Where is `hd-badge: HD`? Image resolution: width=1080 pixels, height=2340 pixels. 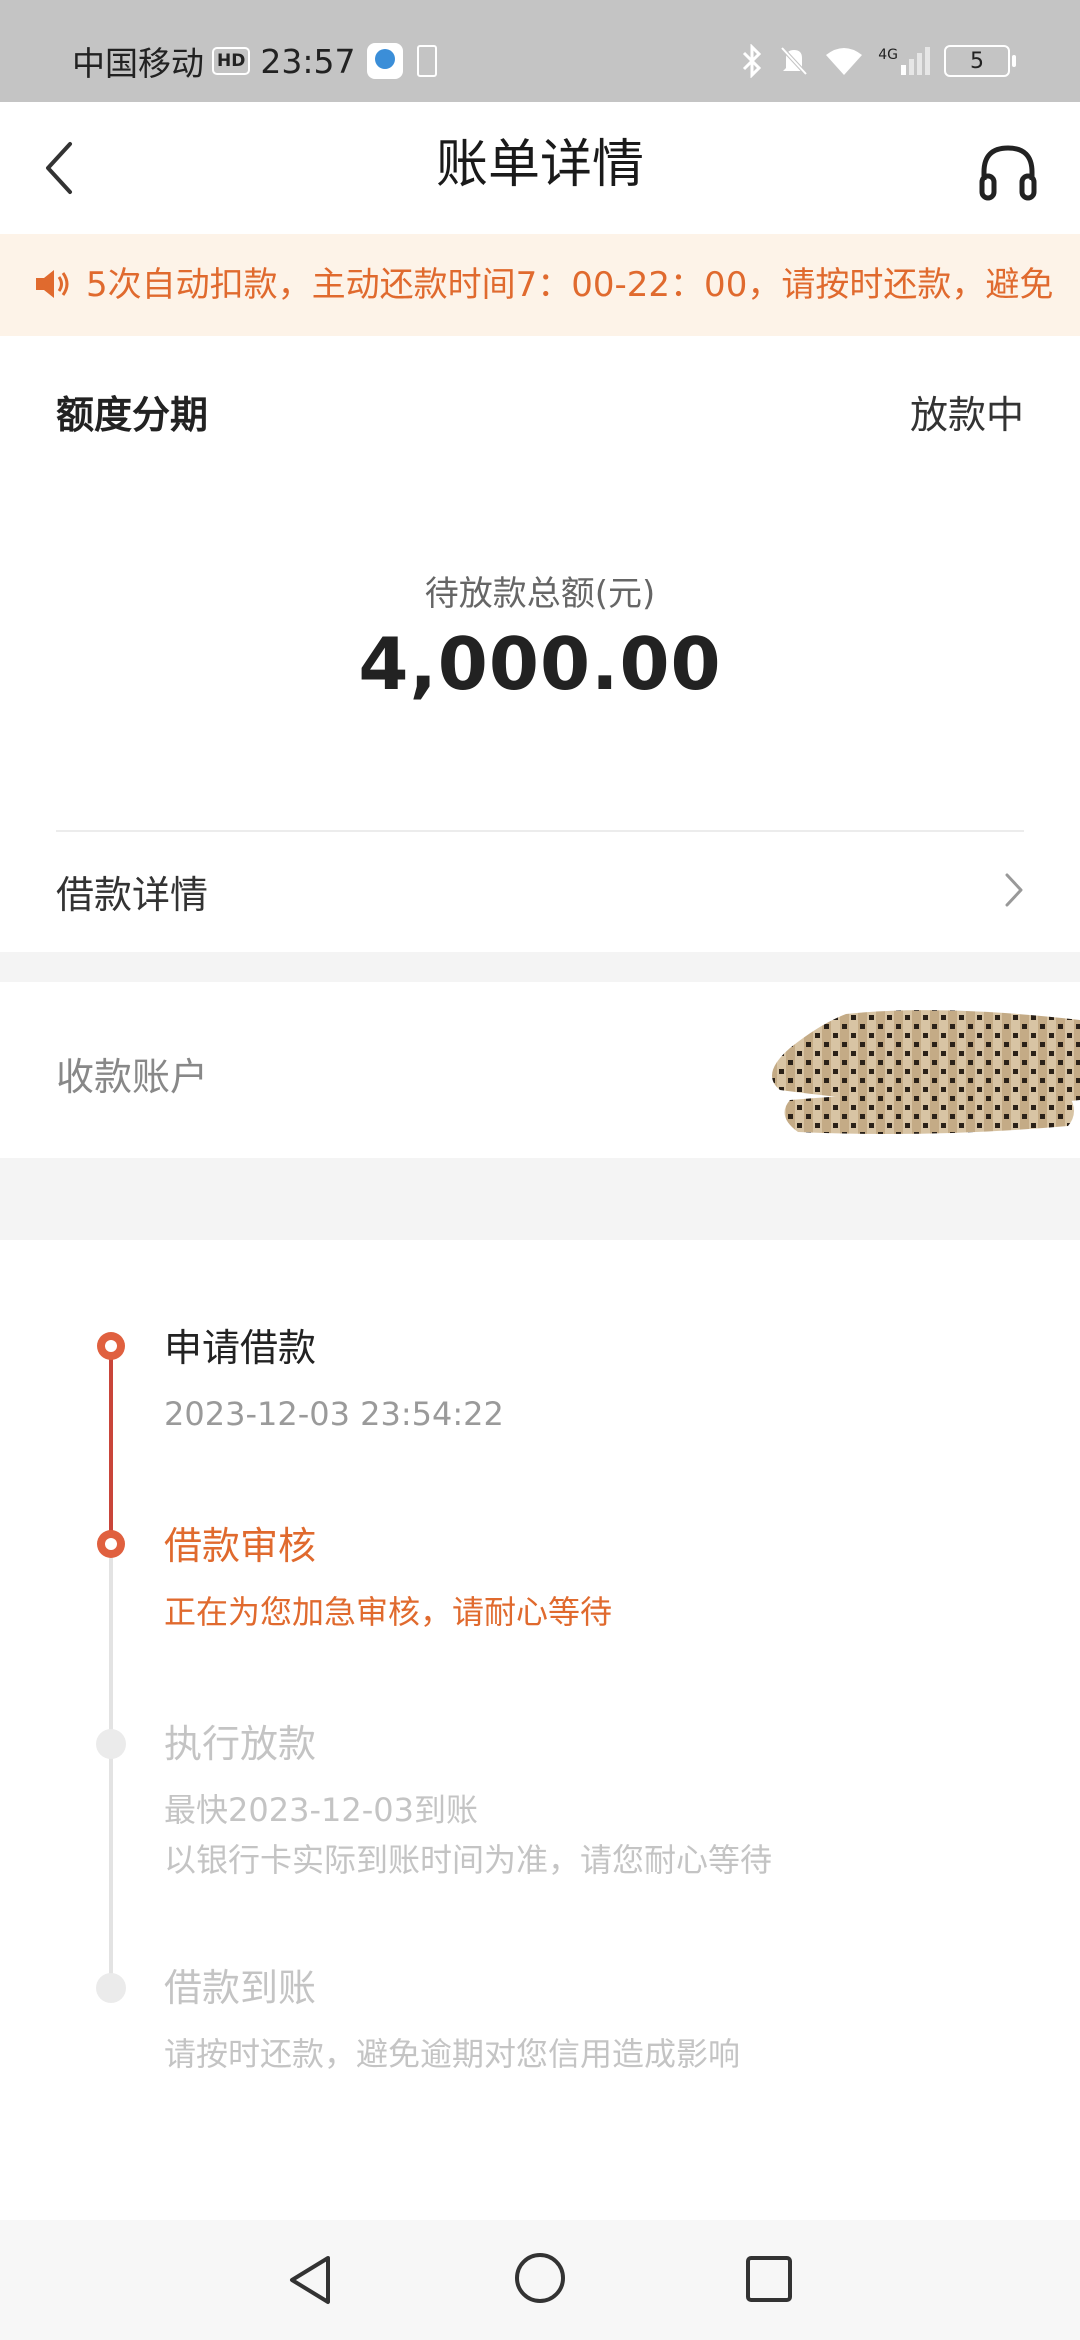 hd-badge: HD is located at coordinates (231, 61).